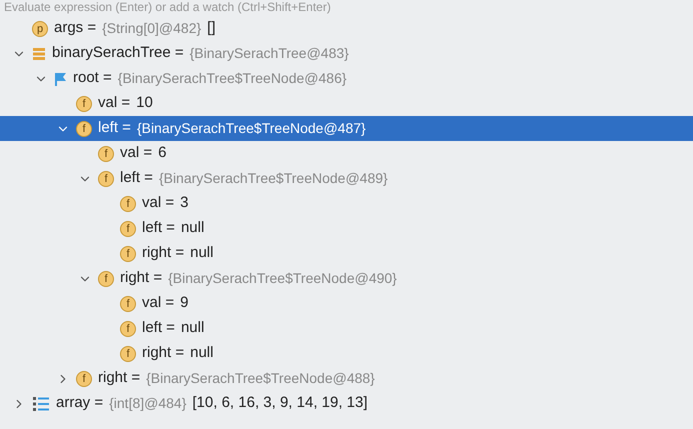  What do you see at coordinates (260, 378) in the screenshot?
I see `type-text: {BinarySerachTree$TreeNode@488}` at bounding box center [260, 378].